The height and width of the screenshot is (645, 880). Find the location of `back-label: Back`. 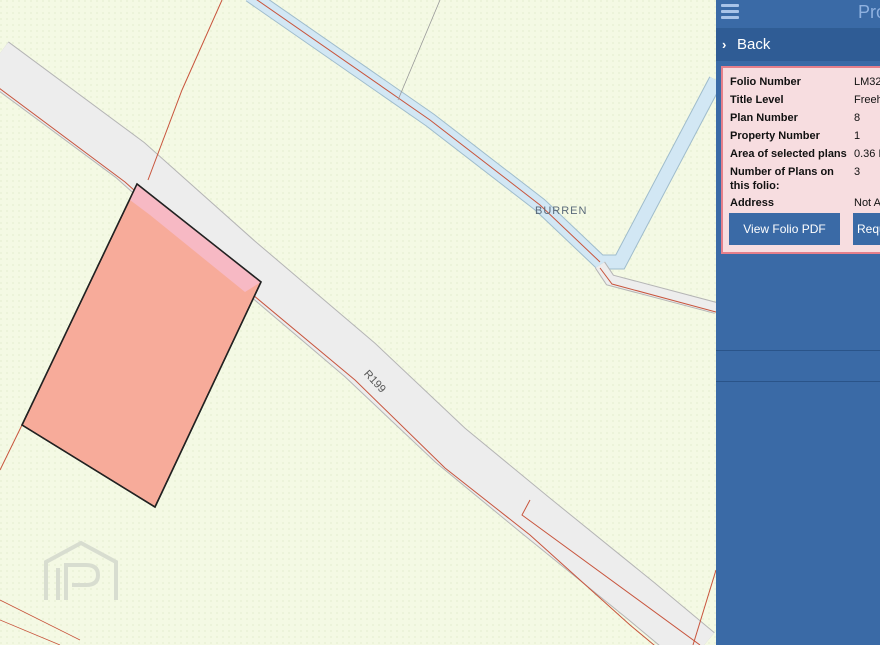

back-label: Back is located at coordinates (754, 44).